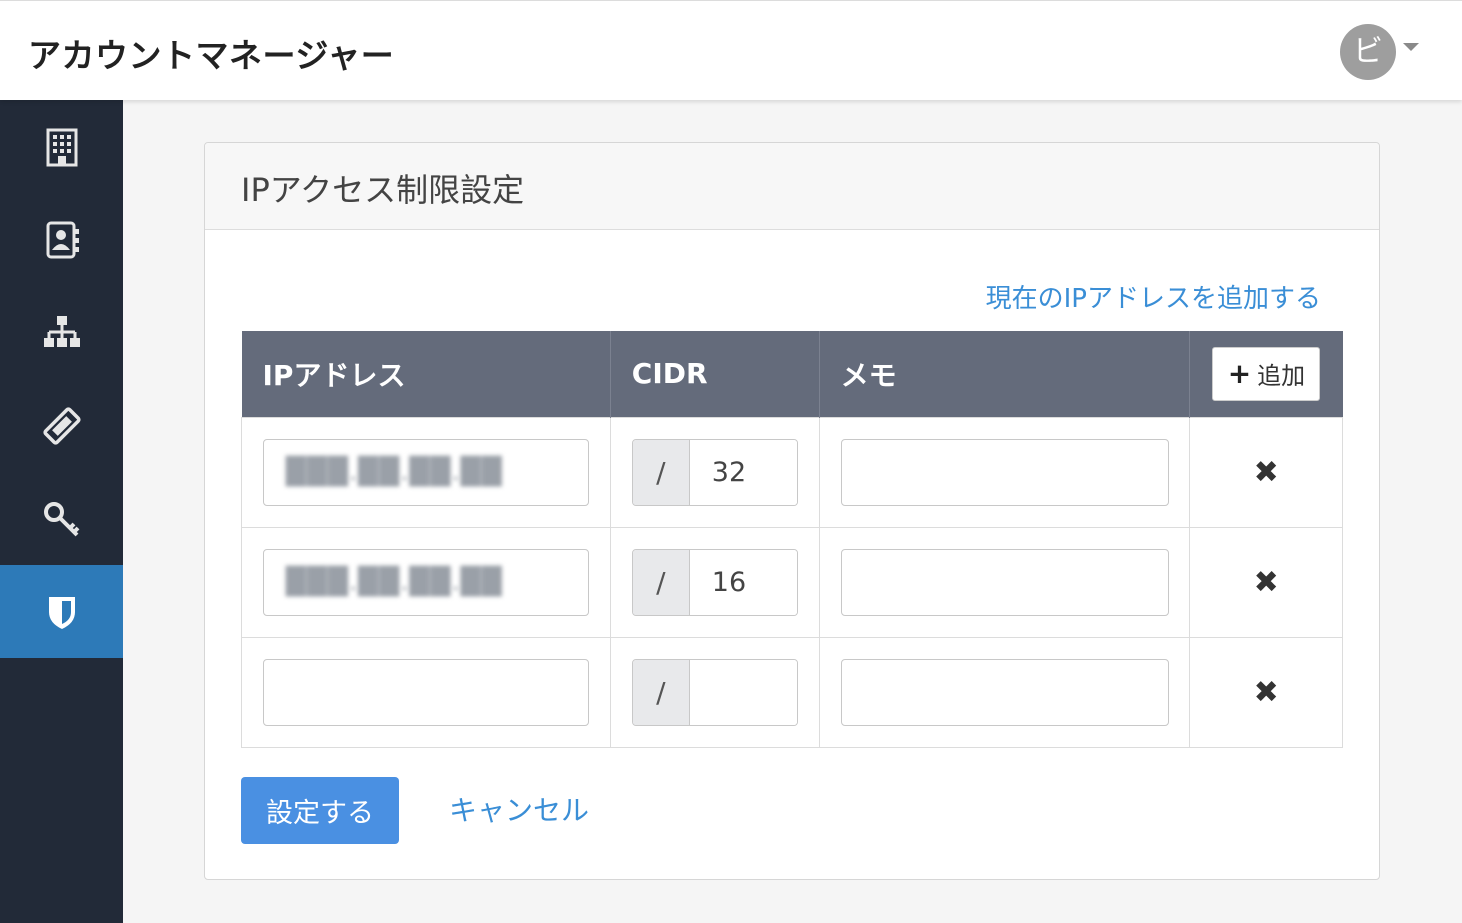 Image resolution: width=1462 pixels, height=923 pixels. I want to click on table-row: / ✖, so click(792, 692).